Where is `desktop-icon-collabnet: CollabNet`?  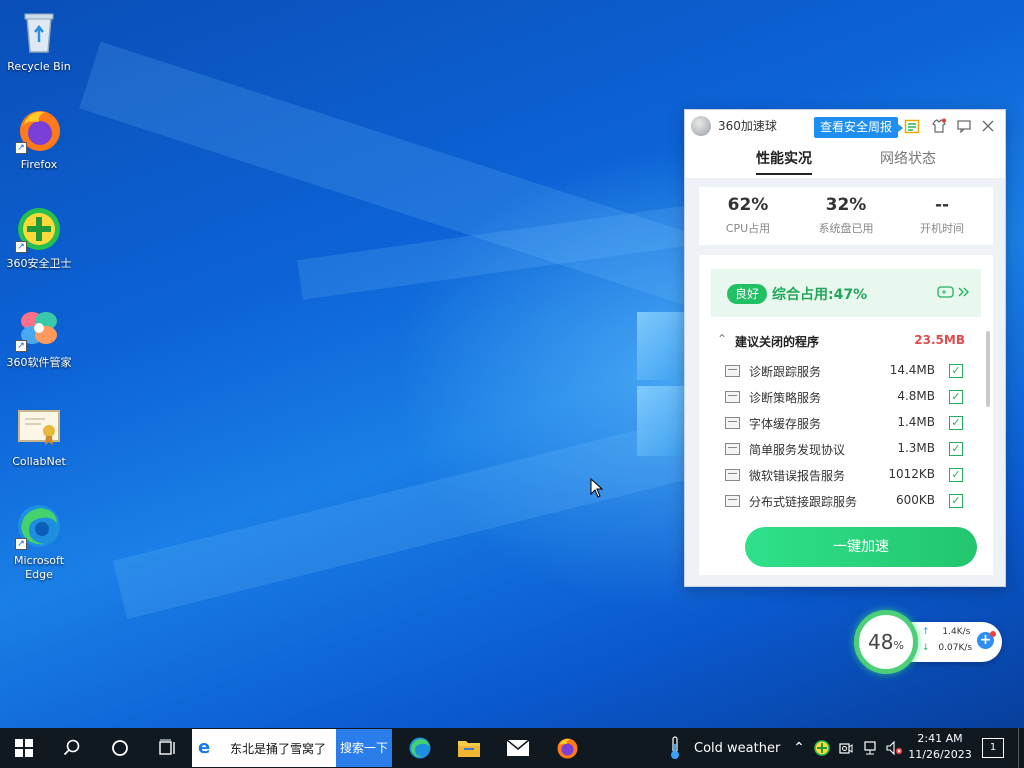
desktop-icon-collabnet: CollabNet is located at coordinates (39, 436).